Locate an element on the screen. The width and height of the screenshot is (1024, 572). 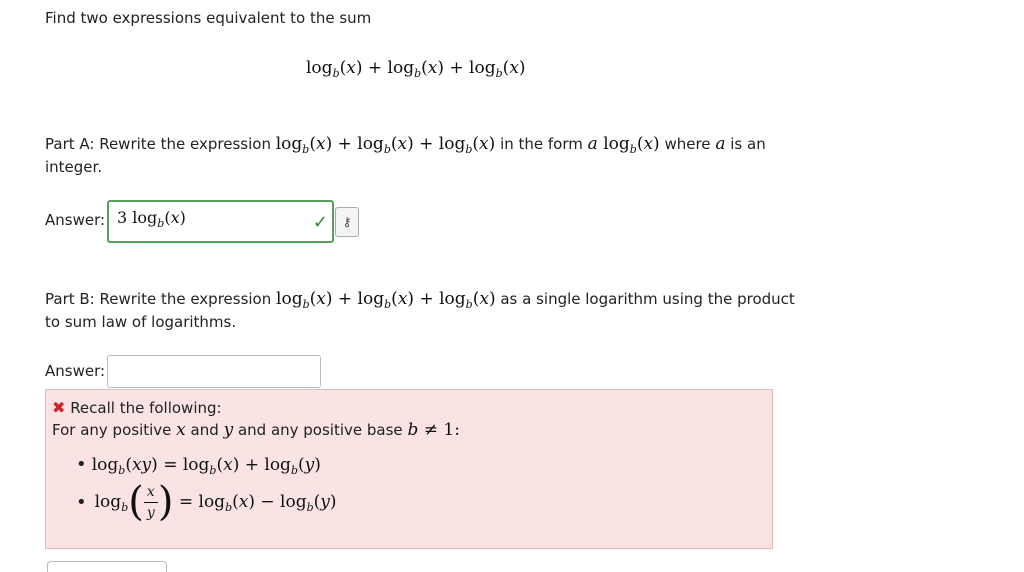
rule-product: • logb(xy) = logb(x) + logb(y) is located at coordinates (198, 465).